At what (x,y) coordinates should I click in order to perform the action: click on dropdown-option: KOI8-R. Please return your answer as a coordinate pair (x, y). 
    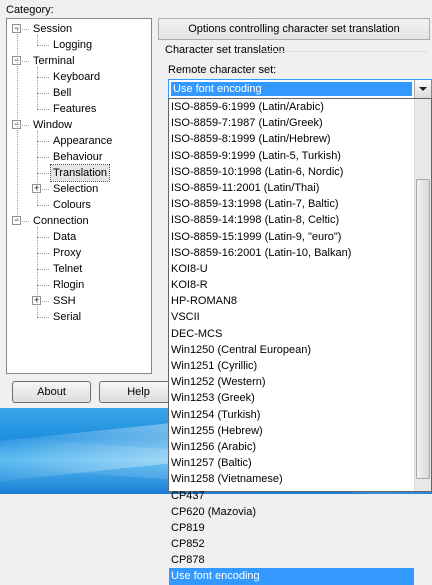
    Looking at the image, I should click on (291, 285).